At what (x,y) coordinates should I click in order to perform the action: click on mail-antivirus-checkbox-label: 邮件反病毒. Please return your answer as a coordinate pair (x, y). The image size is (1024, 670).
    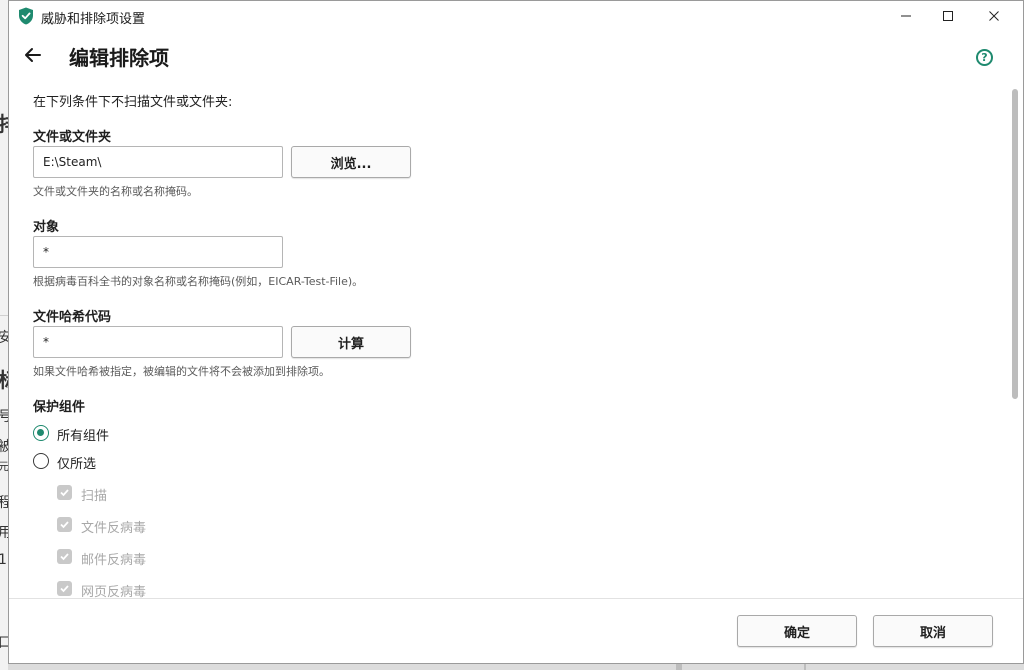
    Looking at the image, I should click on (114, 560).